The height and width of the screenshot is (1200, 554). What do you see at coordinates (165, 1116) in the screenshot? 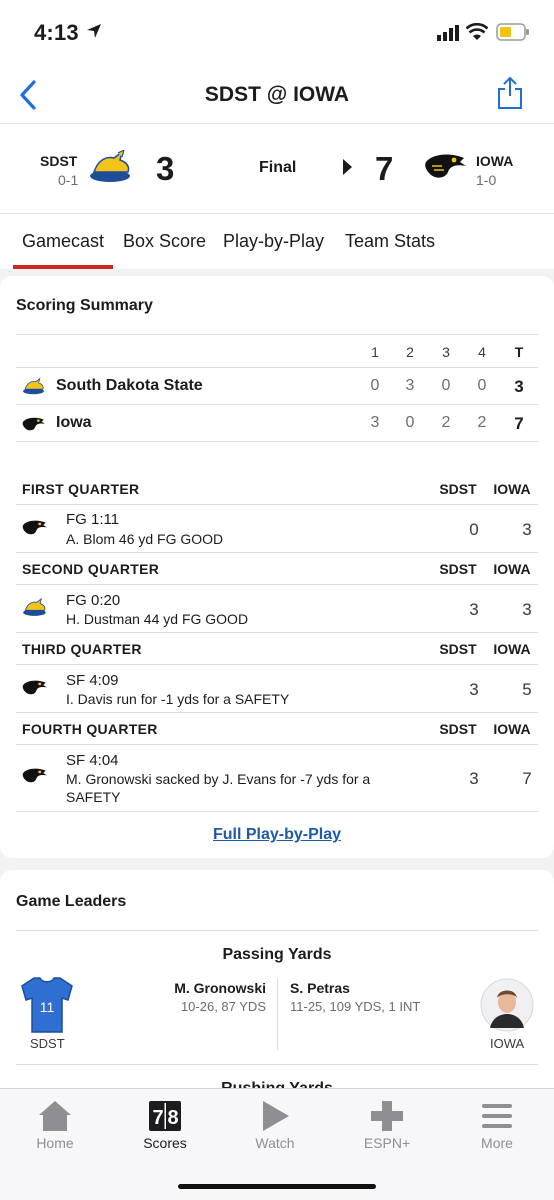
I see `scoreboard-icon: 78` at bounding box center [165, 1116].